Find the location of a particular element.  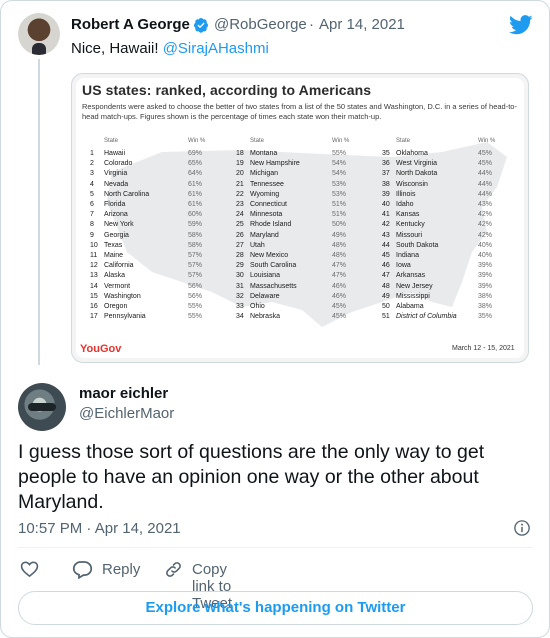

win-percentage: 53% is located at coordinates (339, 194).